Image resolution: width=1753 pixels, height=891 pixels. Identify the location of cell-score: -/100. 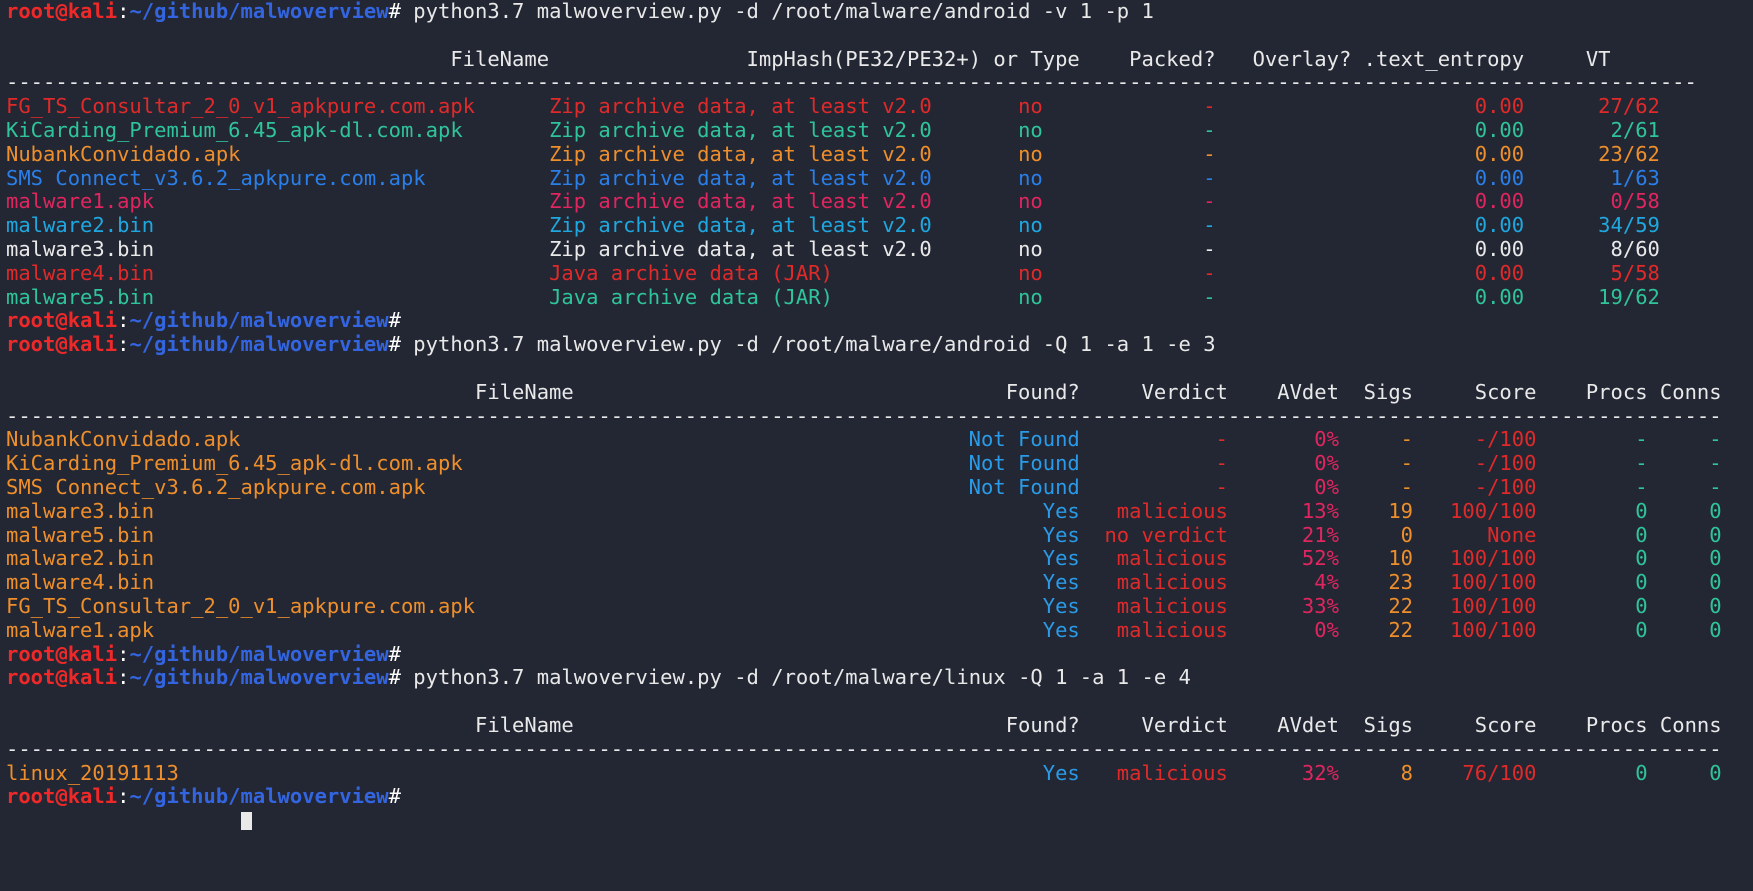
(1475, 463).